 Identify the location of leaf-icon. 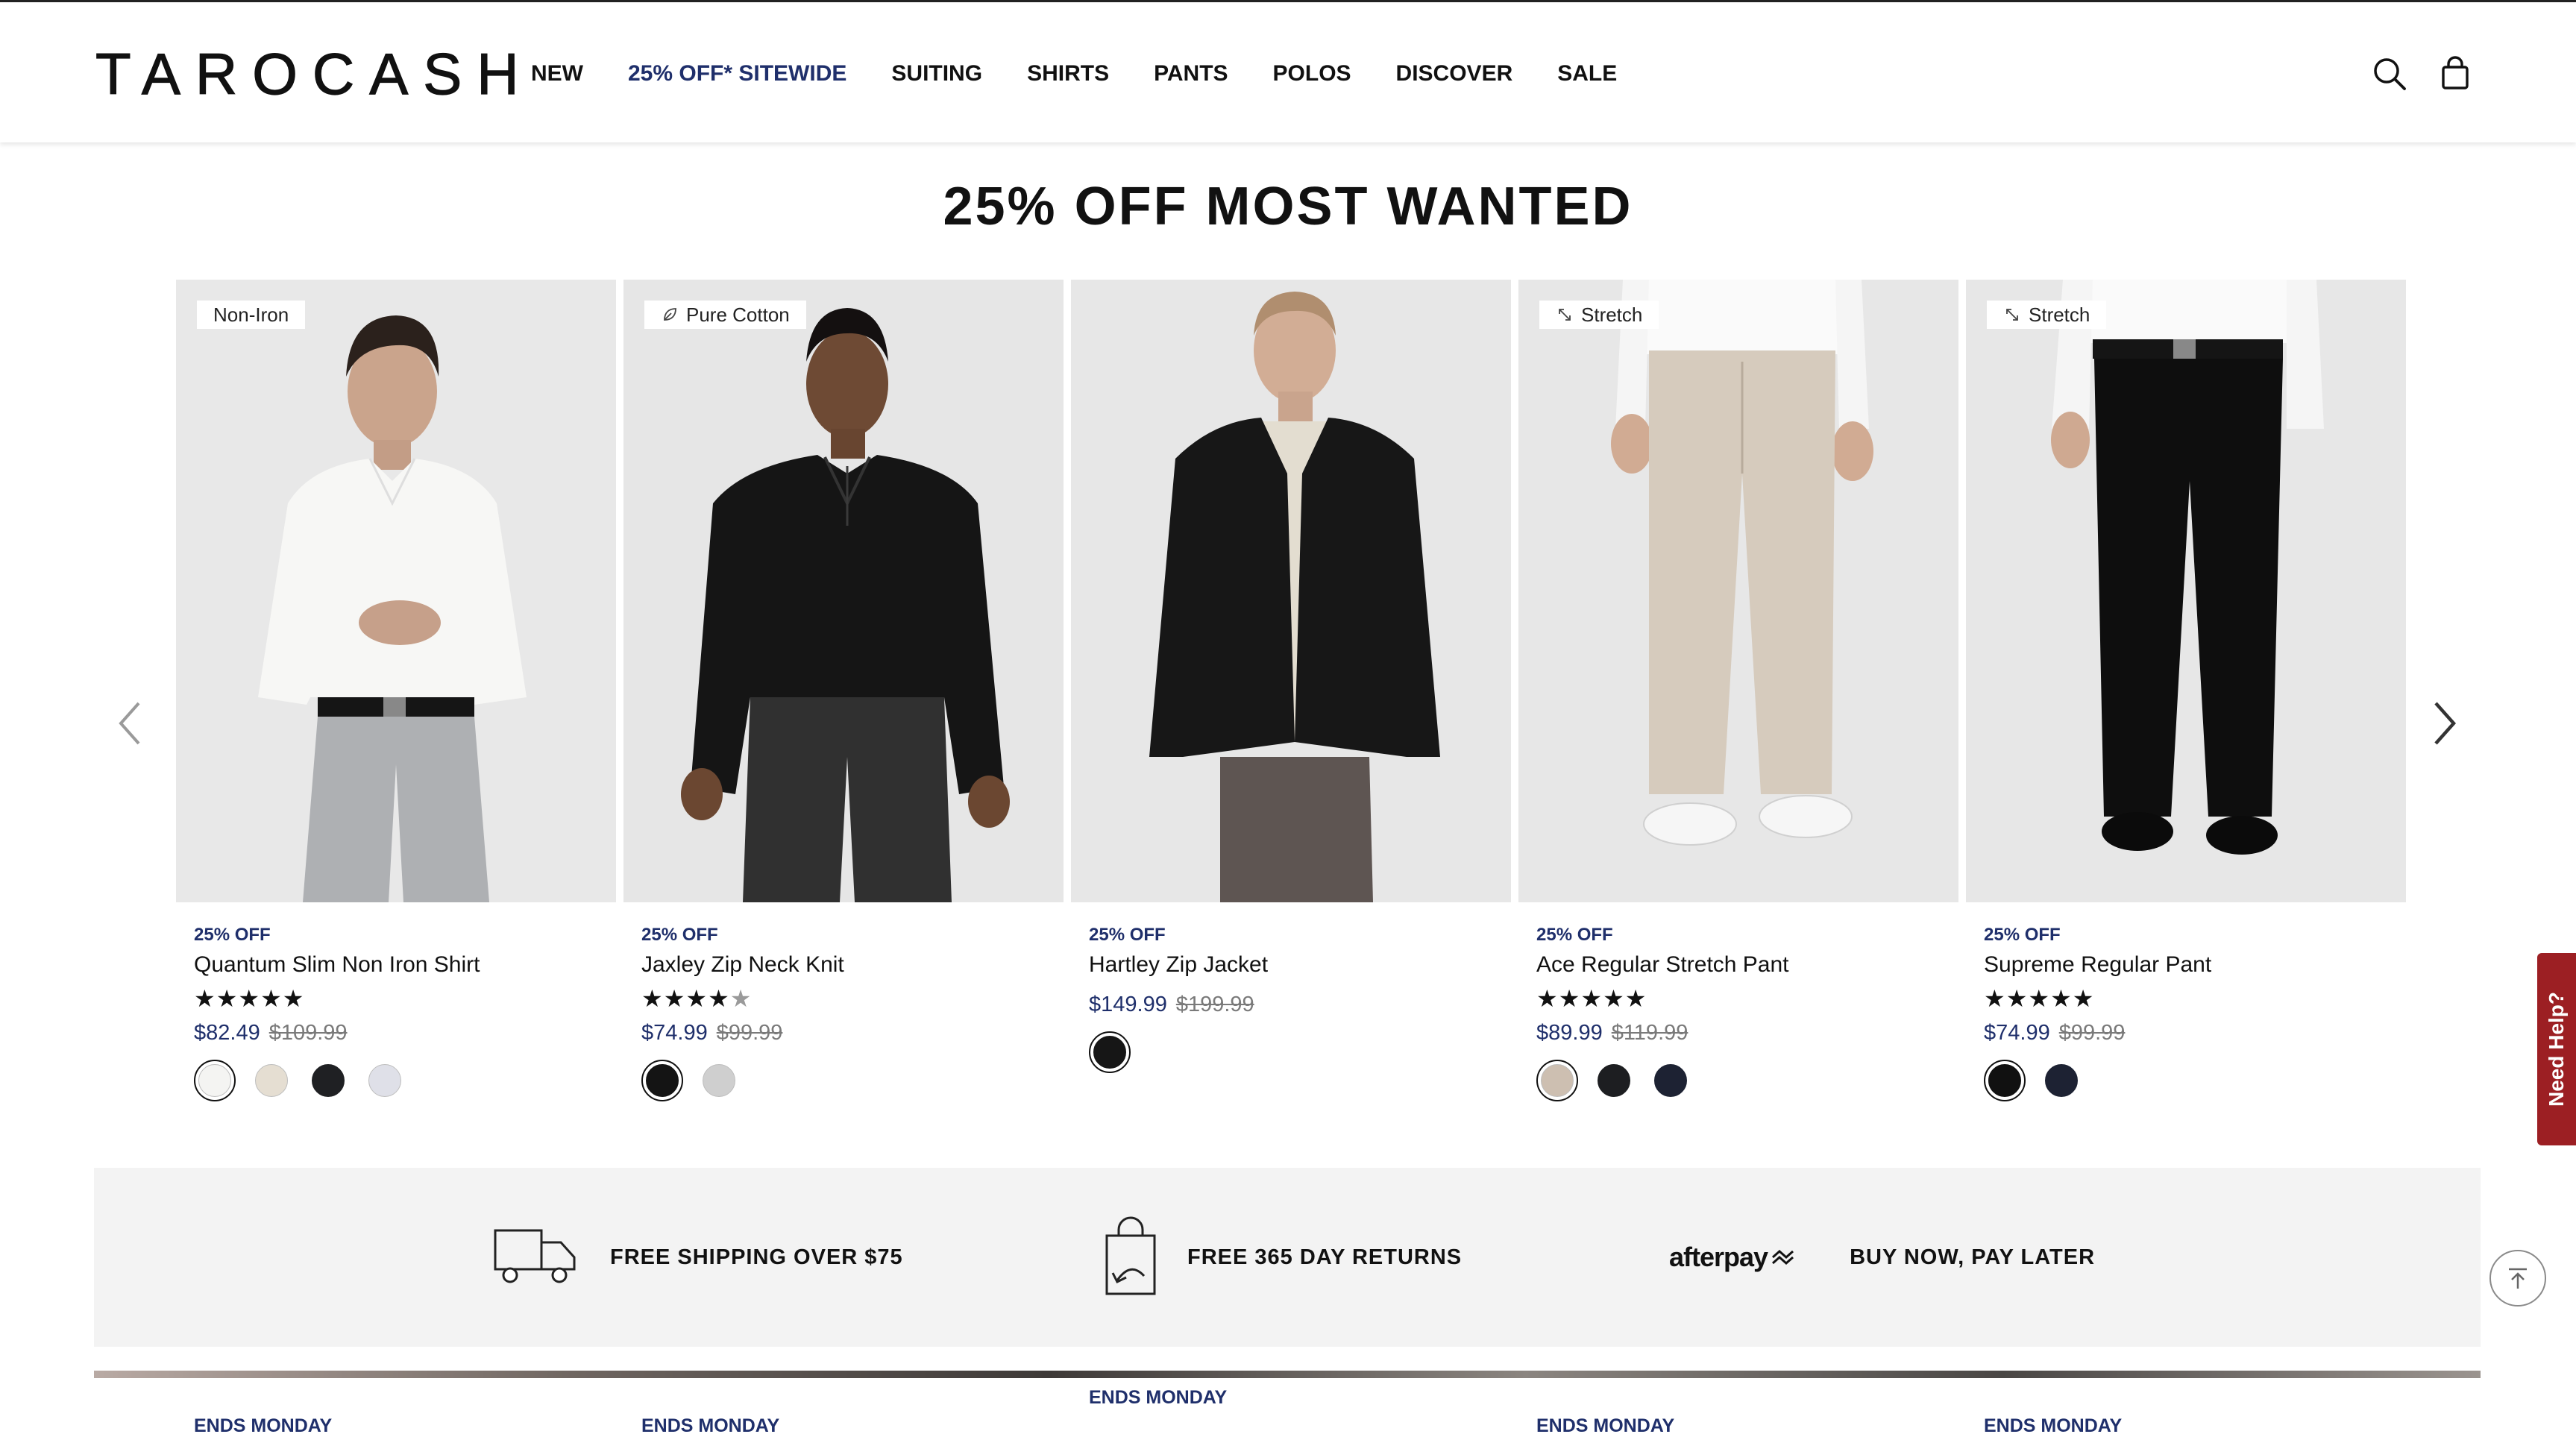
(670, 314).